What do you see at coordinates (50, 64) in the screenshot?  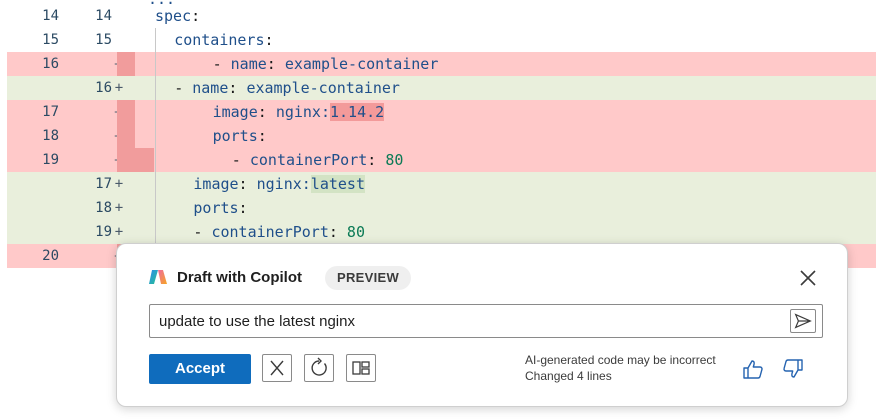 I see `old-line-number: 16` at bounding box center [50, 64].